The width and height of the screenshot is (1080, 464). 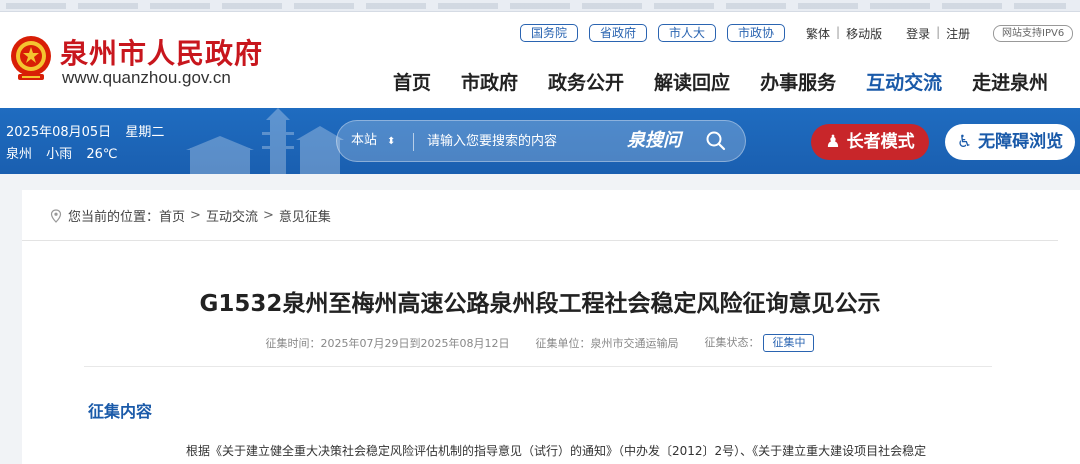 I want to click on period-label: 征集时间：, so click(x=293, y=343).